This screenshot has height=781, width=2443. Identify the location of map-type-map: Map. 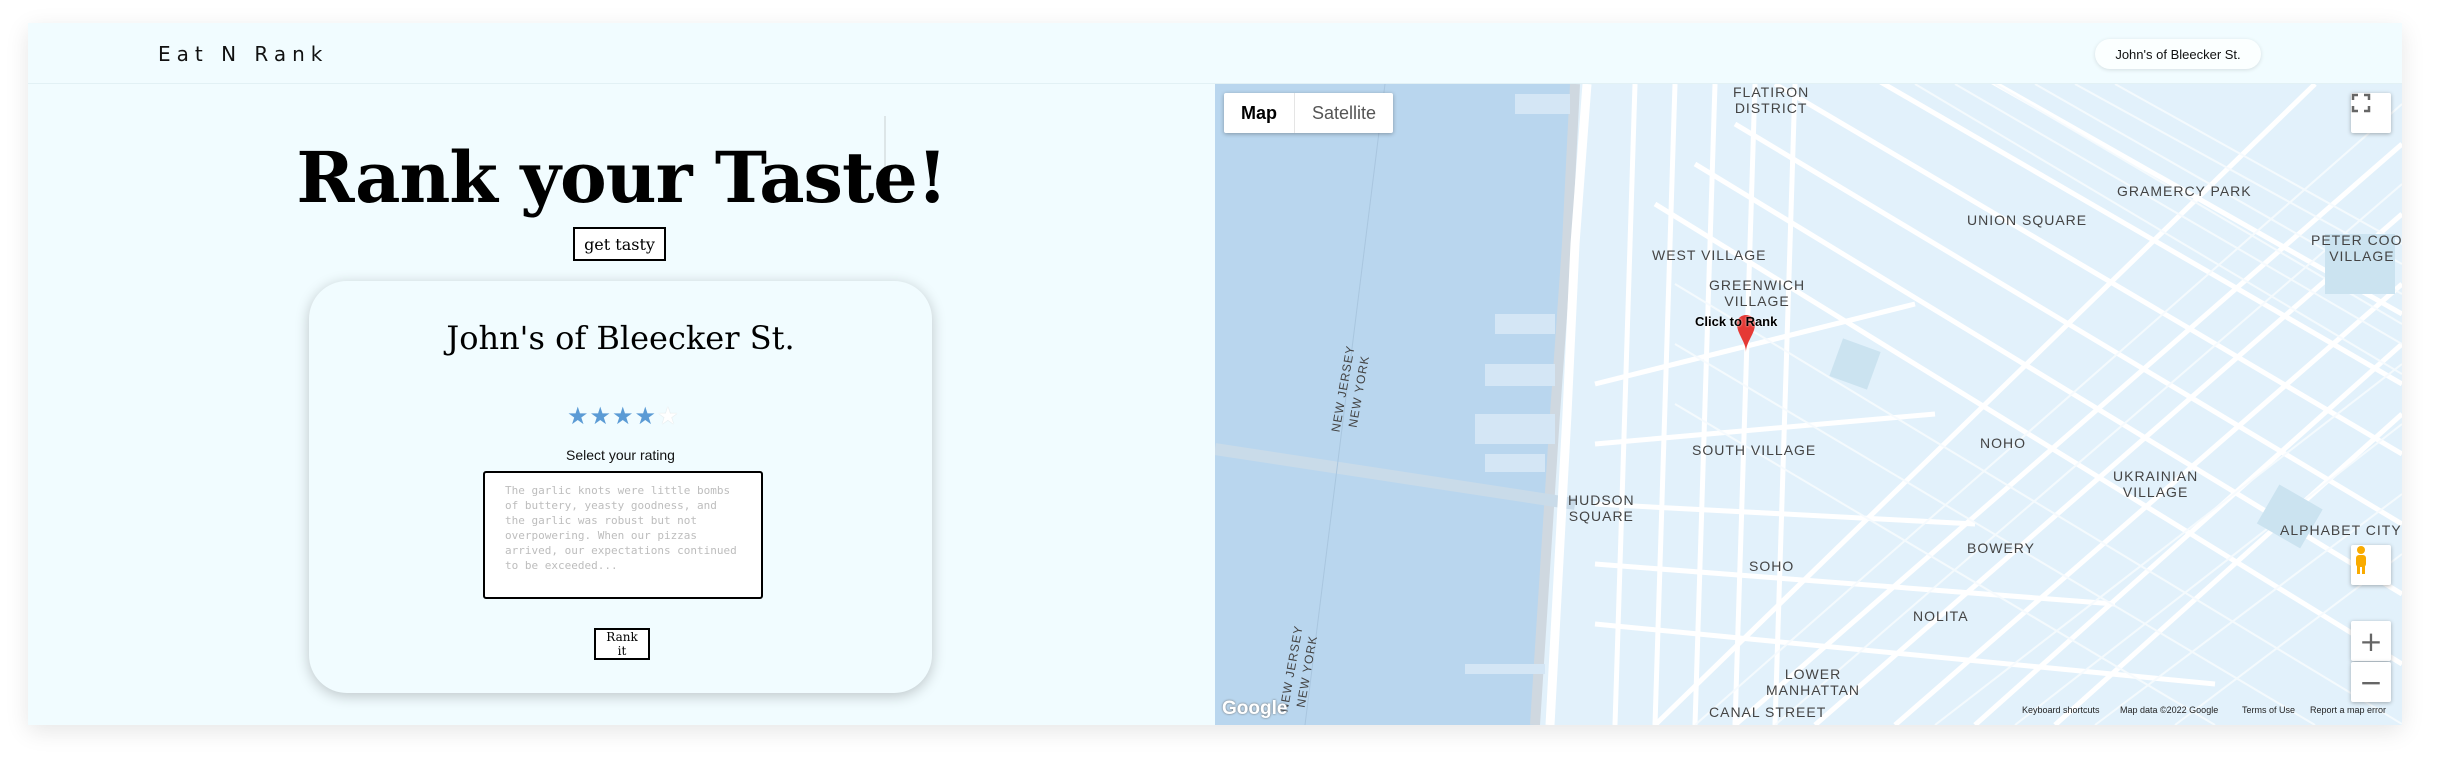
(1259, 113).